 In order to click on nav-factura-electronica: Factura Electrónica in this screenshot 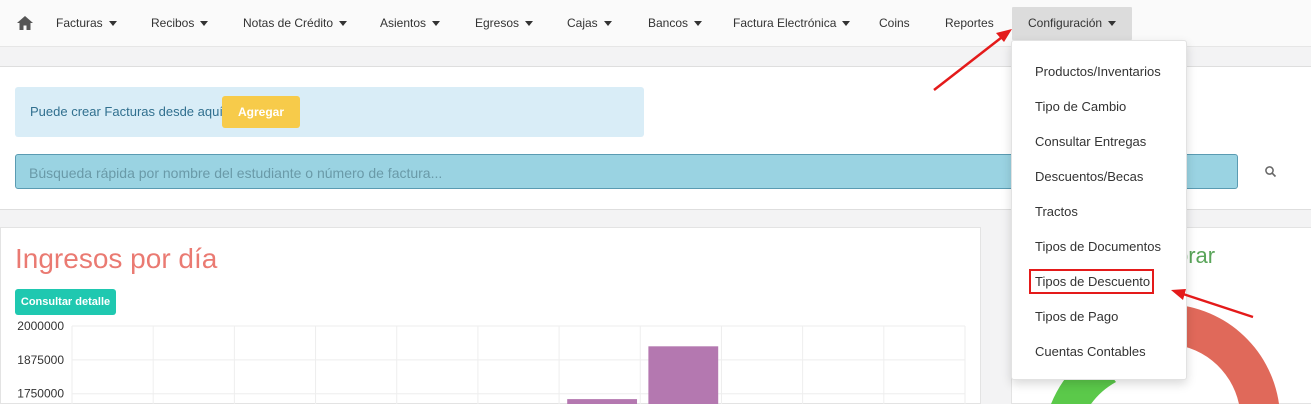, I will do `click(792, 23)`.